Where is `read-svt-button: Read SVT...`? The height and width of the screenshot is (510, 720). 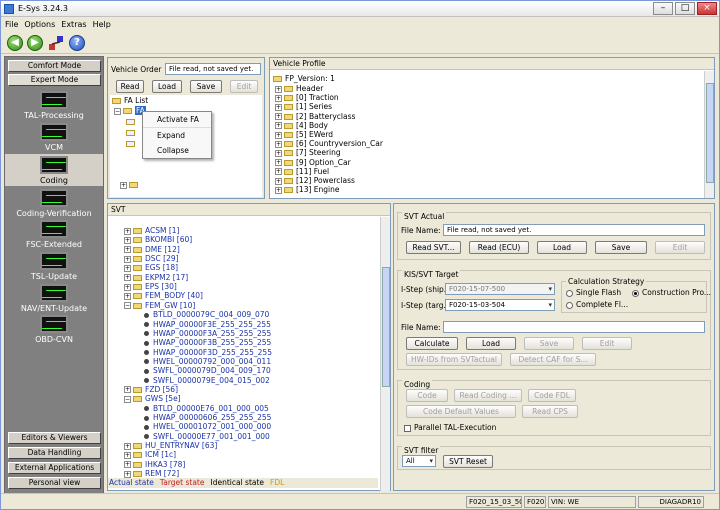
read-svt-button: Read SVT... is located at coordinates (433, 247).